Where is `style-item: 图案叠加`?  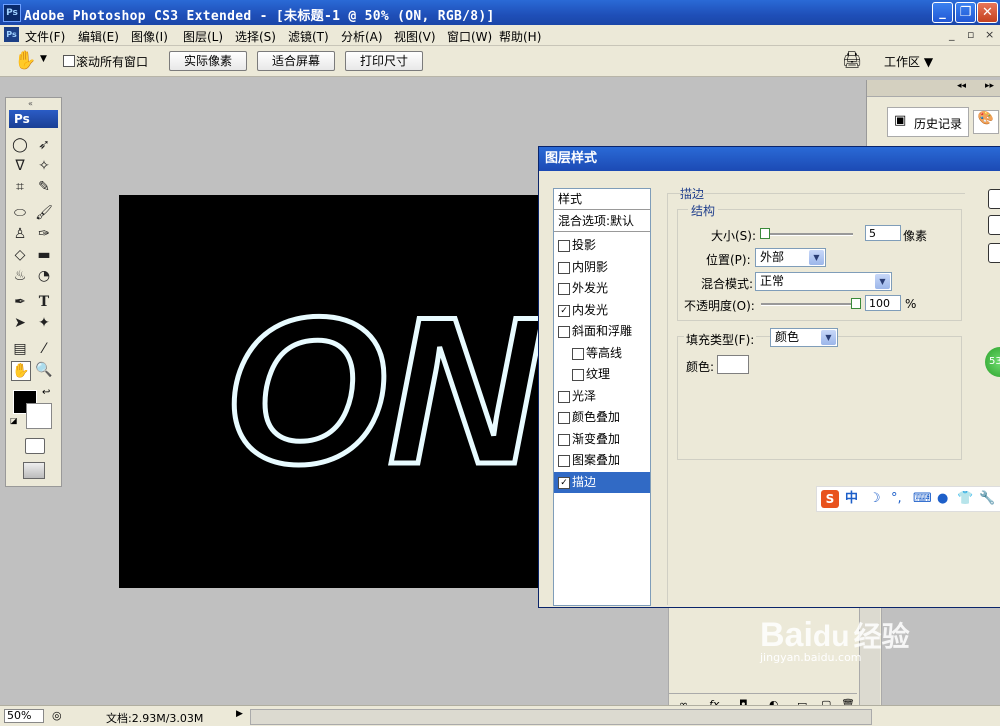
style-item: 图案叠加 is located at coordinates (602, 460).